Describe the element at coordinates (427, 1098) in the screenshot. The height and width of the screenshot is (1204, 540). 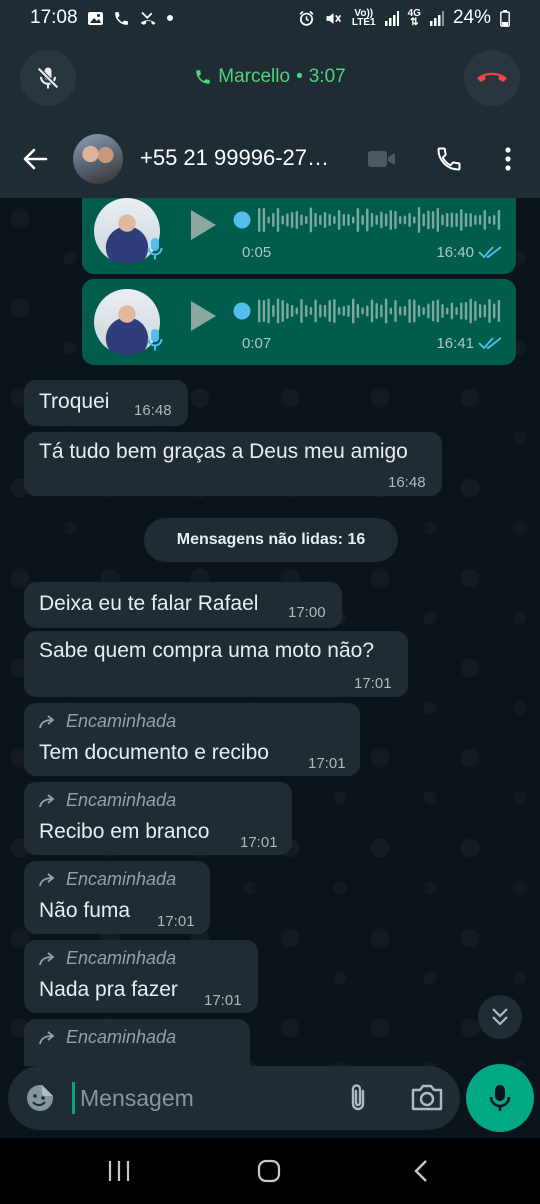
I see `camera-button` at that location.